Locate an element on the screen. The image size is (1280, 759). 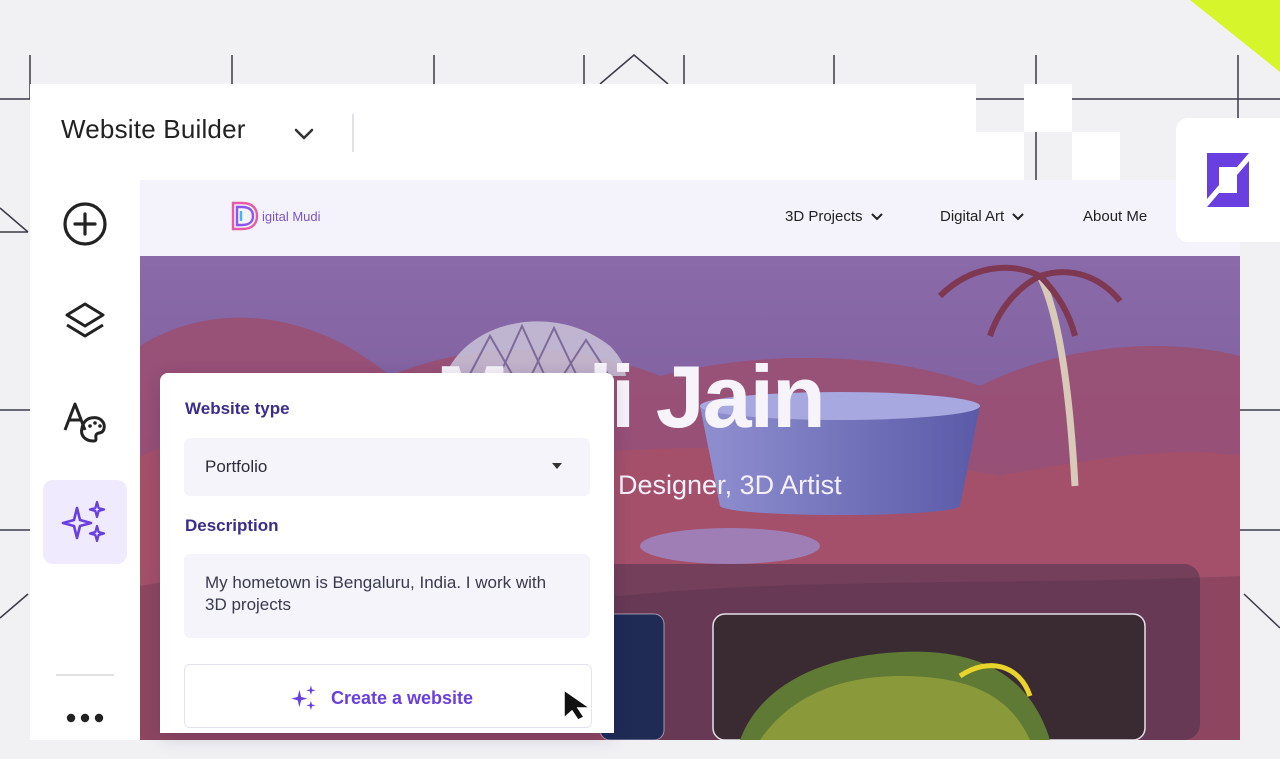
nav-digital-art: Digital Art is located at coordinates (982, 216).